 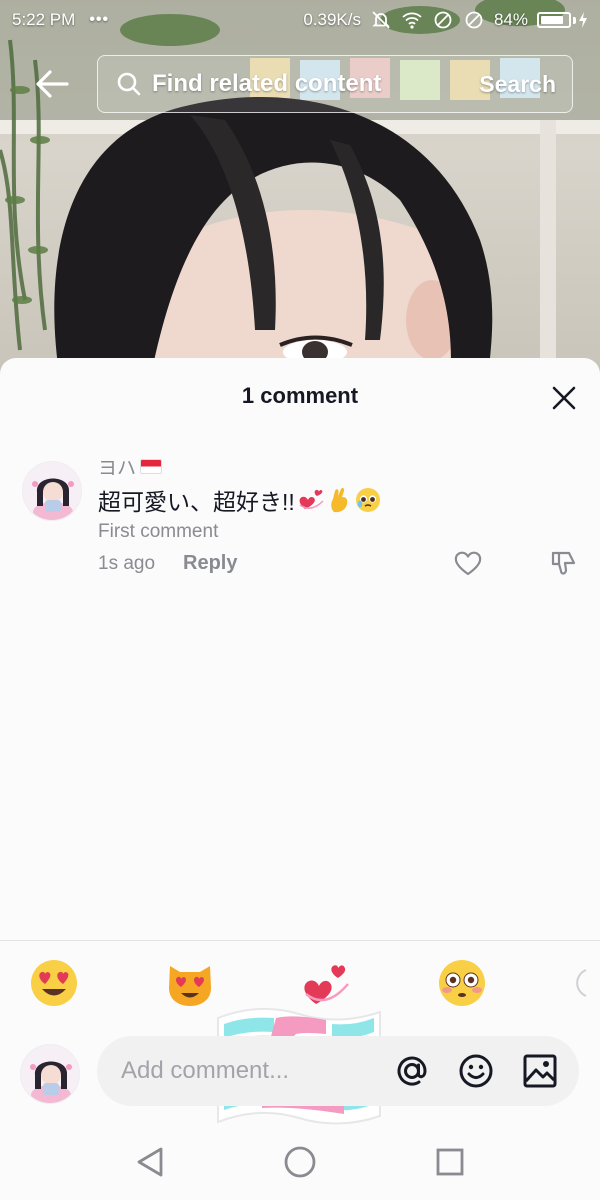 I want to click on sheet-divider, so click(x=300, y=940).